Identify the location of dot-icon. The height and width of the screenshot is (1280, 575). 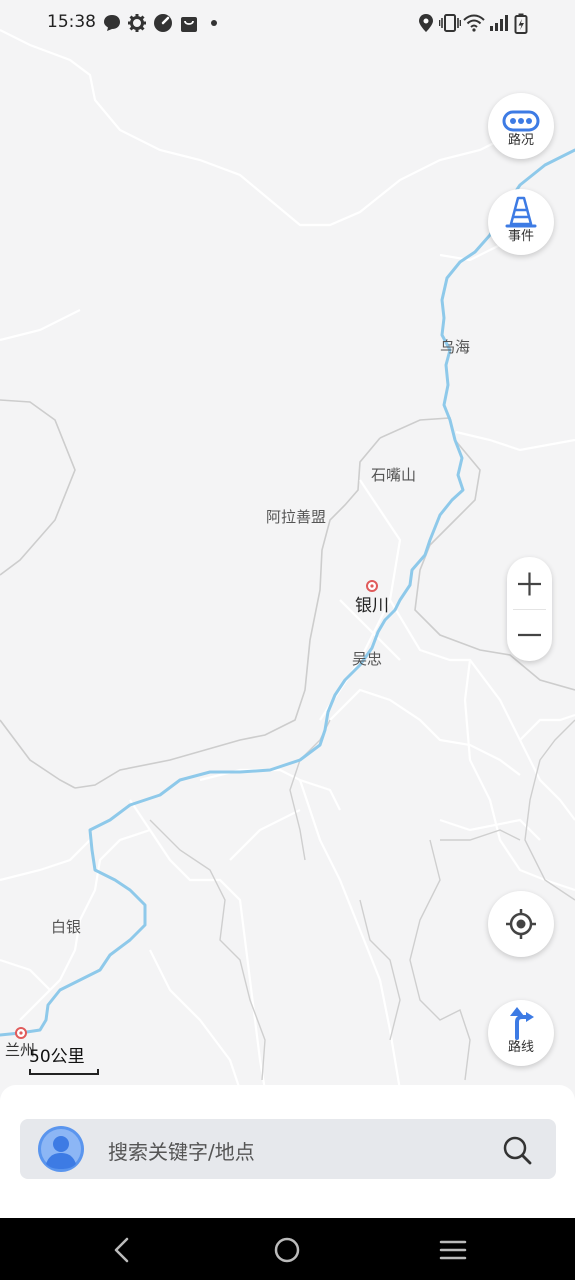
(214, 23).